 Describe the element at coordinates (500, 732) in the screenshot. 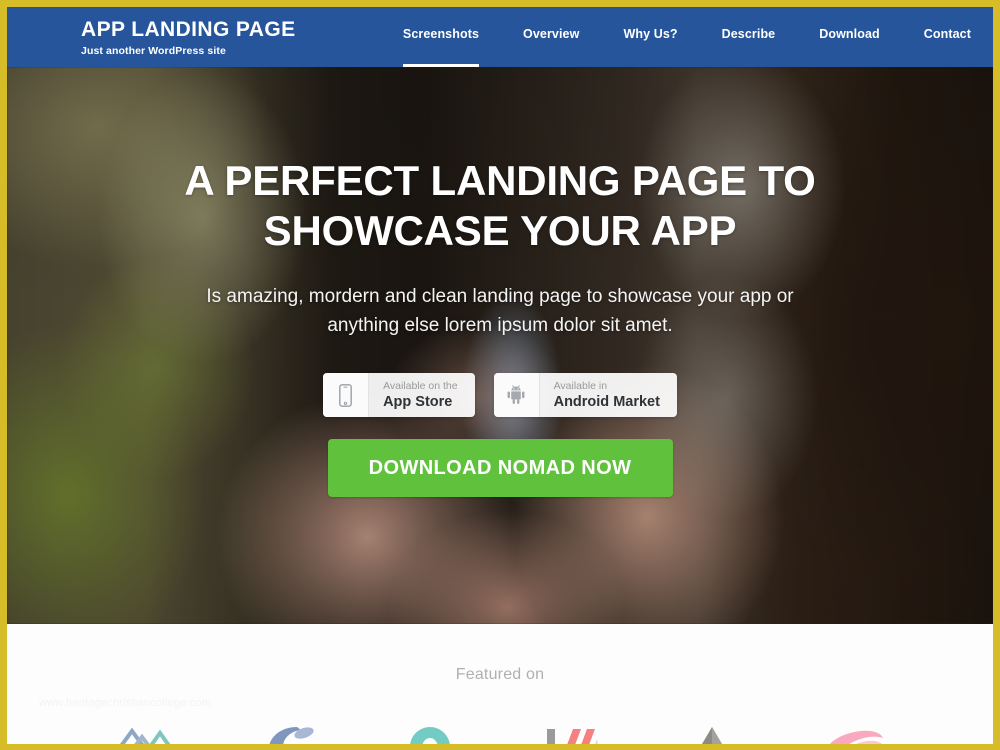

I see `featured-logo-row` at that location.